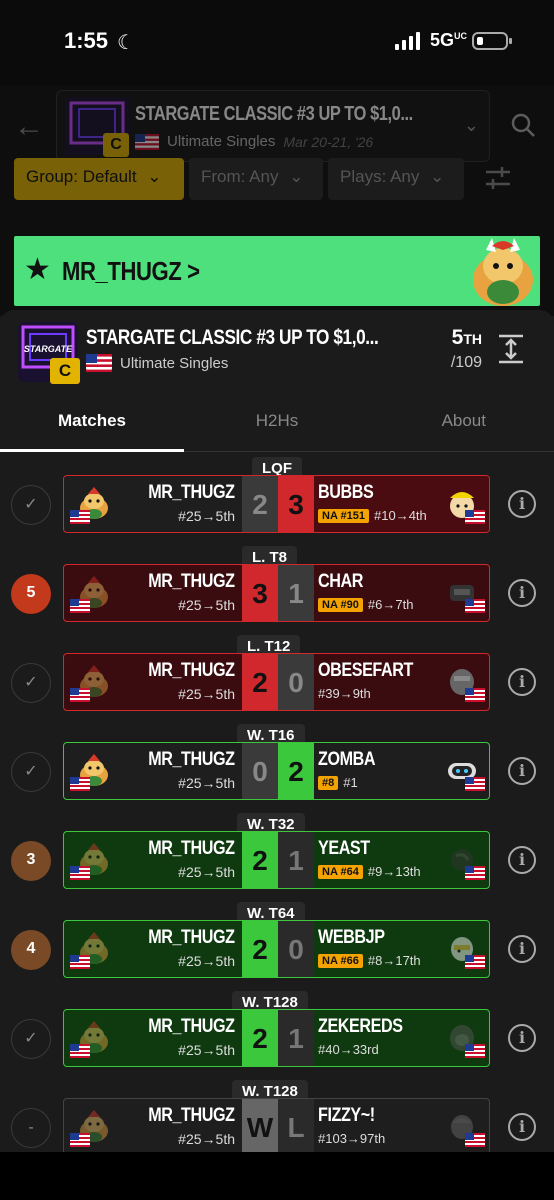  What do you see at coordinates (347, 759) in the screenshot?
I see `opponent-name: ZOMBA` at bounding box center [347, 759].